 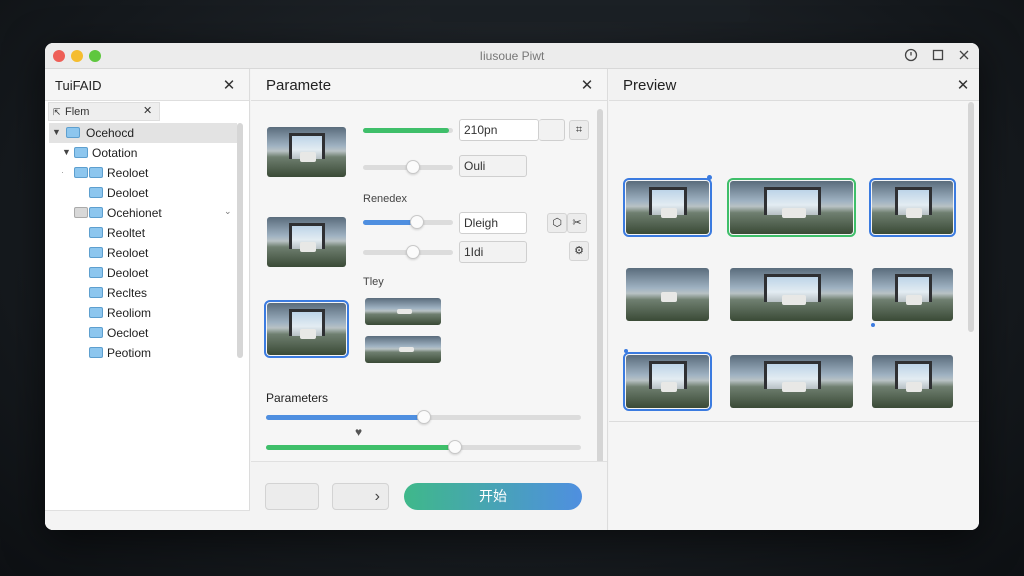 I want to click on chevron-down-icon: ⌄, so click(x=228, y=211).